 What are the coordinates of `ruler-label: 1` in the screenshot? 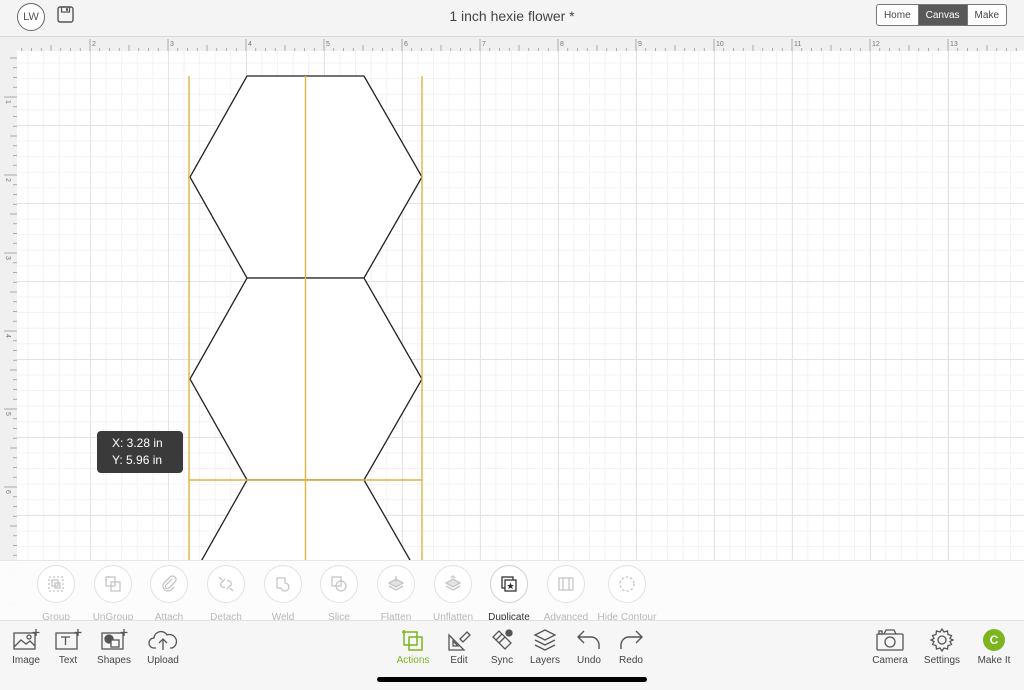 It's located at (7, 102).